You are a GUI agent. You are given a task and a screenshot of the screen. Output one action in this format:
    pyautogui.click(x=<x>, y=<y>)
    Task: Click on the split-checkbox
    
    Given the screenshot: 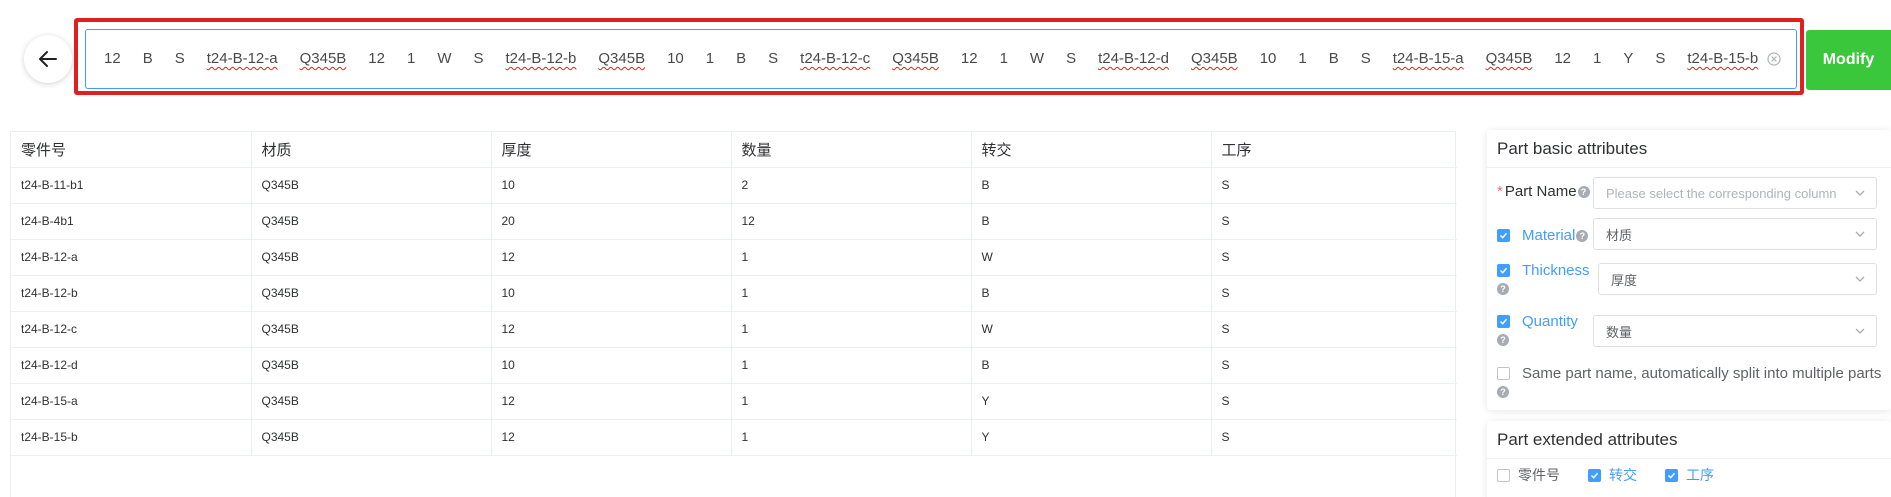 What is the action you would take?
    pyautogui.click(x=1503, y=373)
    